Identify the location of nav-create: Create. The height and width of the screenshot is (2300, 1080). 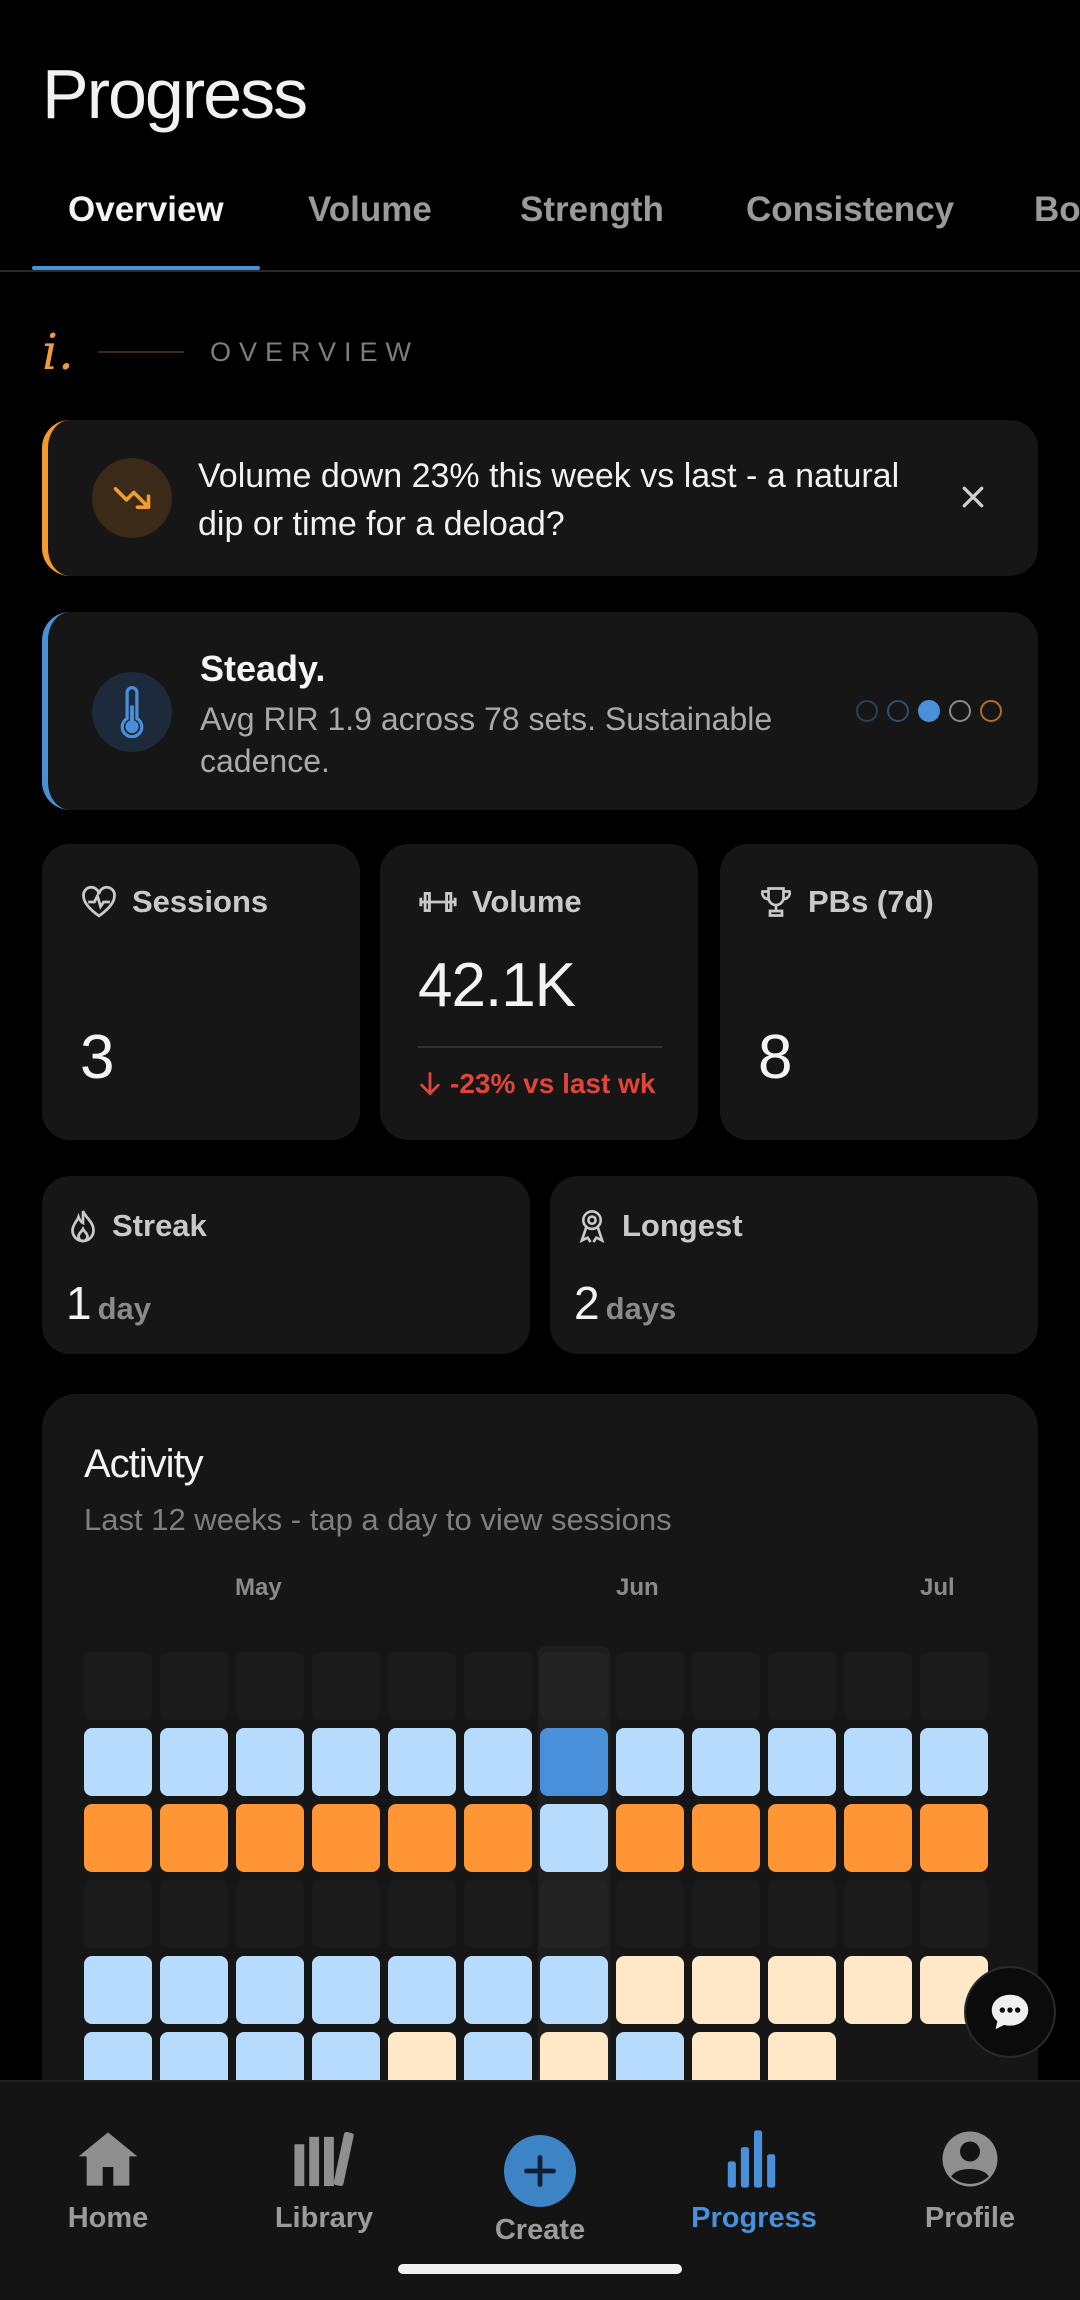
(540, 2191).